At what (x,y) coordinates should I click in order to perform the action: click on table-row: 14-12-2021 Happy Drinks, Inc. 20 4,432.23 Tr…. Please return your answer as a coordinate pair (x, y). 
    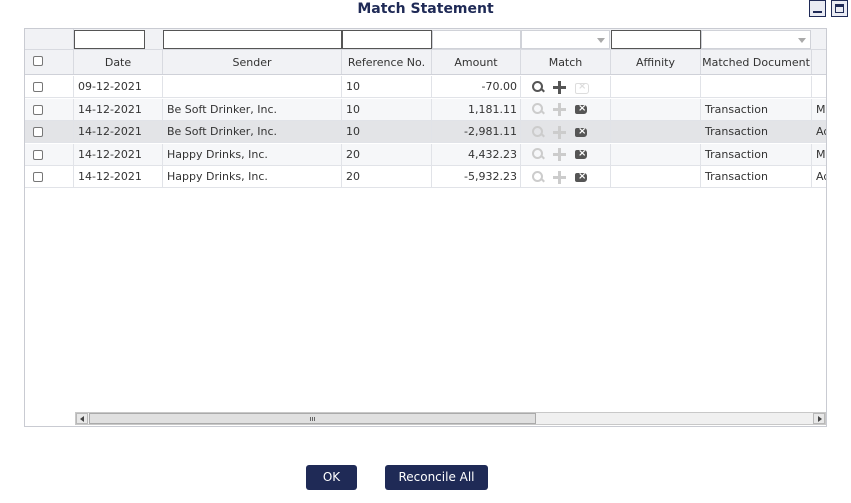
    Looking at the image, I should click on (425, 154).